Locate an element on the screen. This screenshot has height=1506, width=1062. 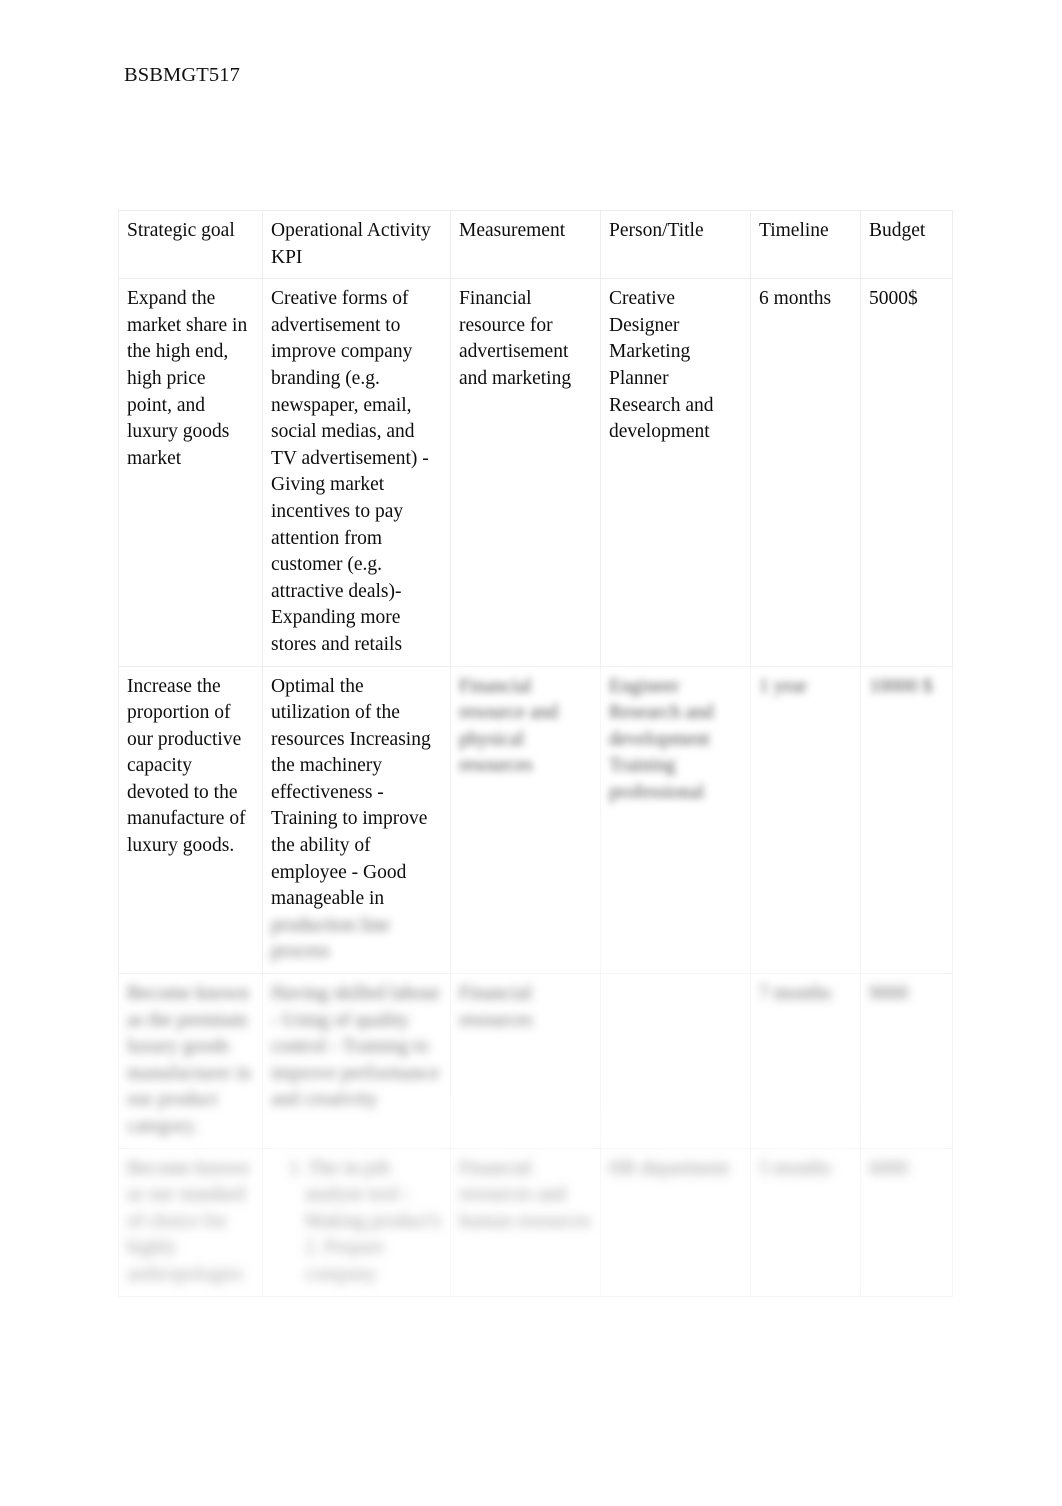
document-running-header: BSBMGT517 is located at coordinates (182, 75).